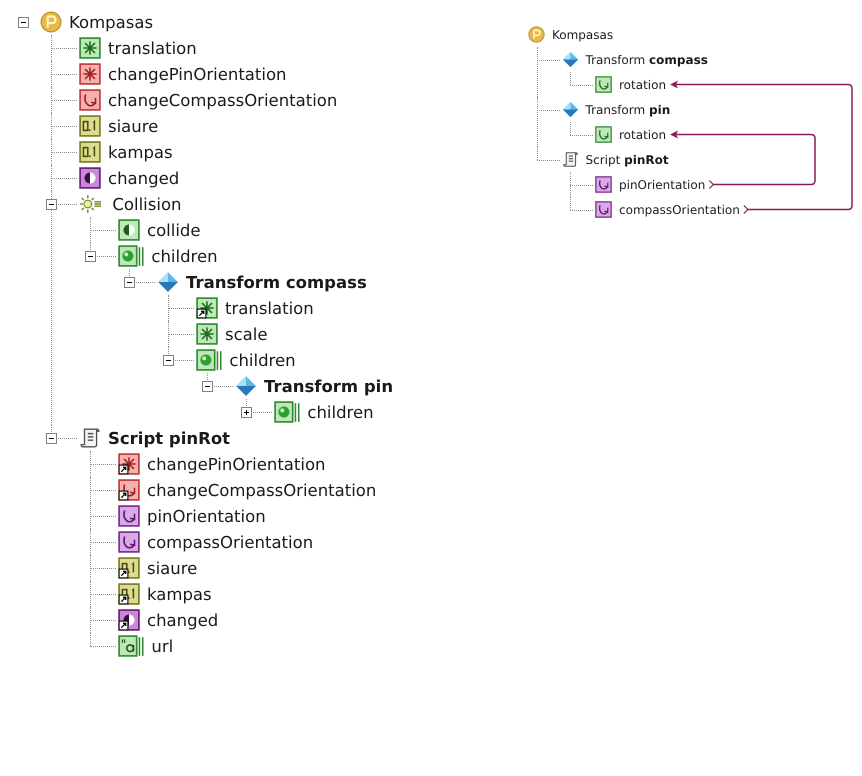 This screenshot has width=862, height=776. What do you see at coordinates (147, 204) in the screenshot?
I see `node-label: Collision` at bounding box center [147, 204].